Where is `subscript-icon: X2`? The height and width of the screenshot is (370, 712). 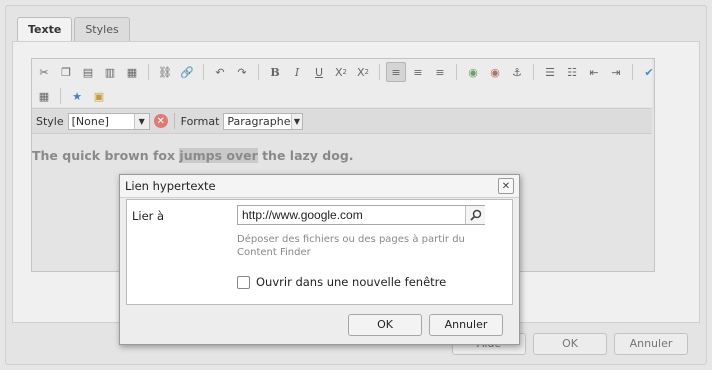
subscript-icon: X2 is located at coordinates (341, 72).